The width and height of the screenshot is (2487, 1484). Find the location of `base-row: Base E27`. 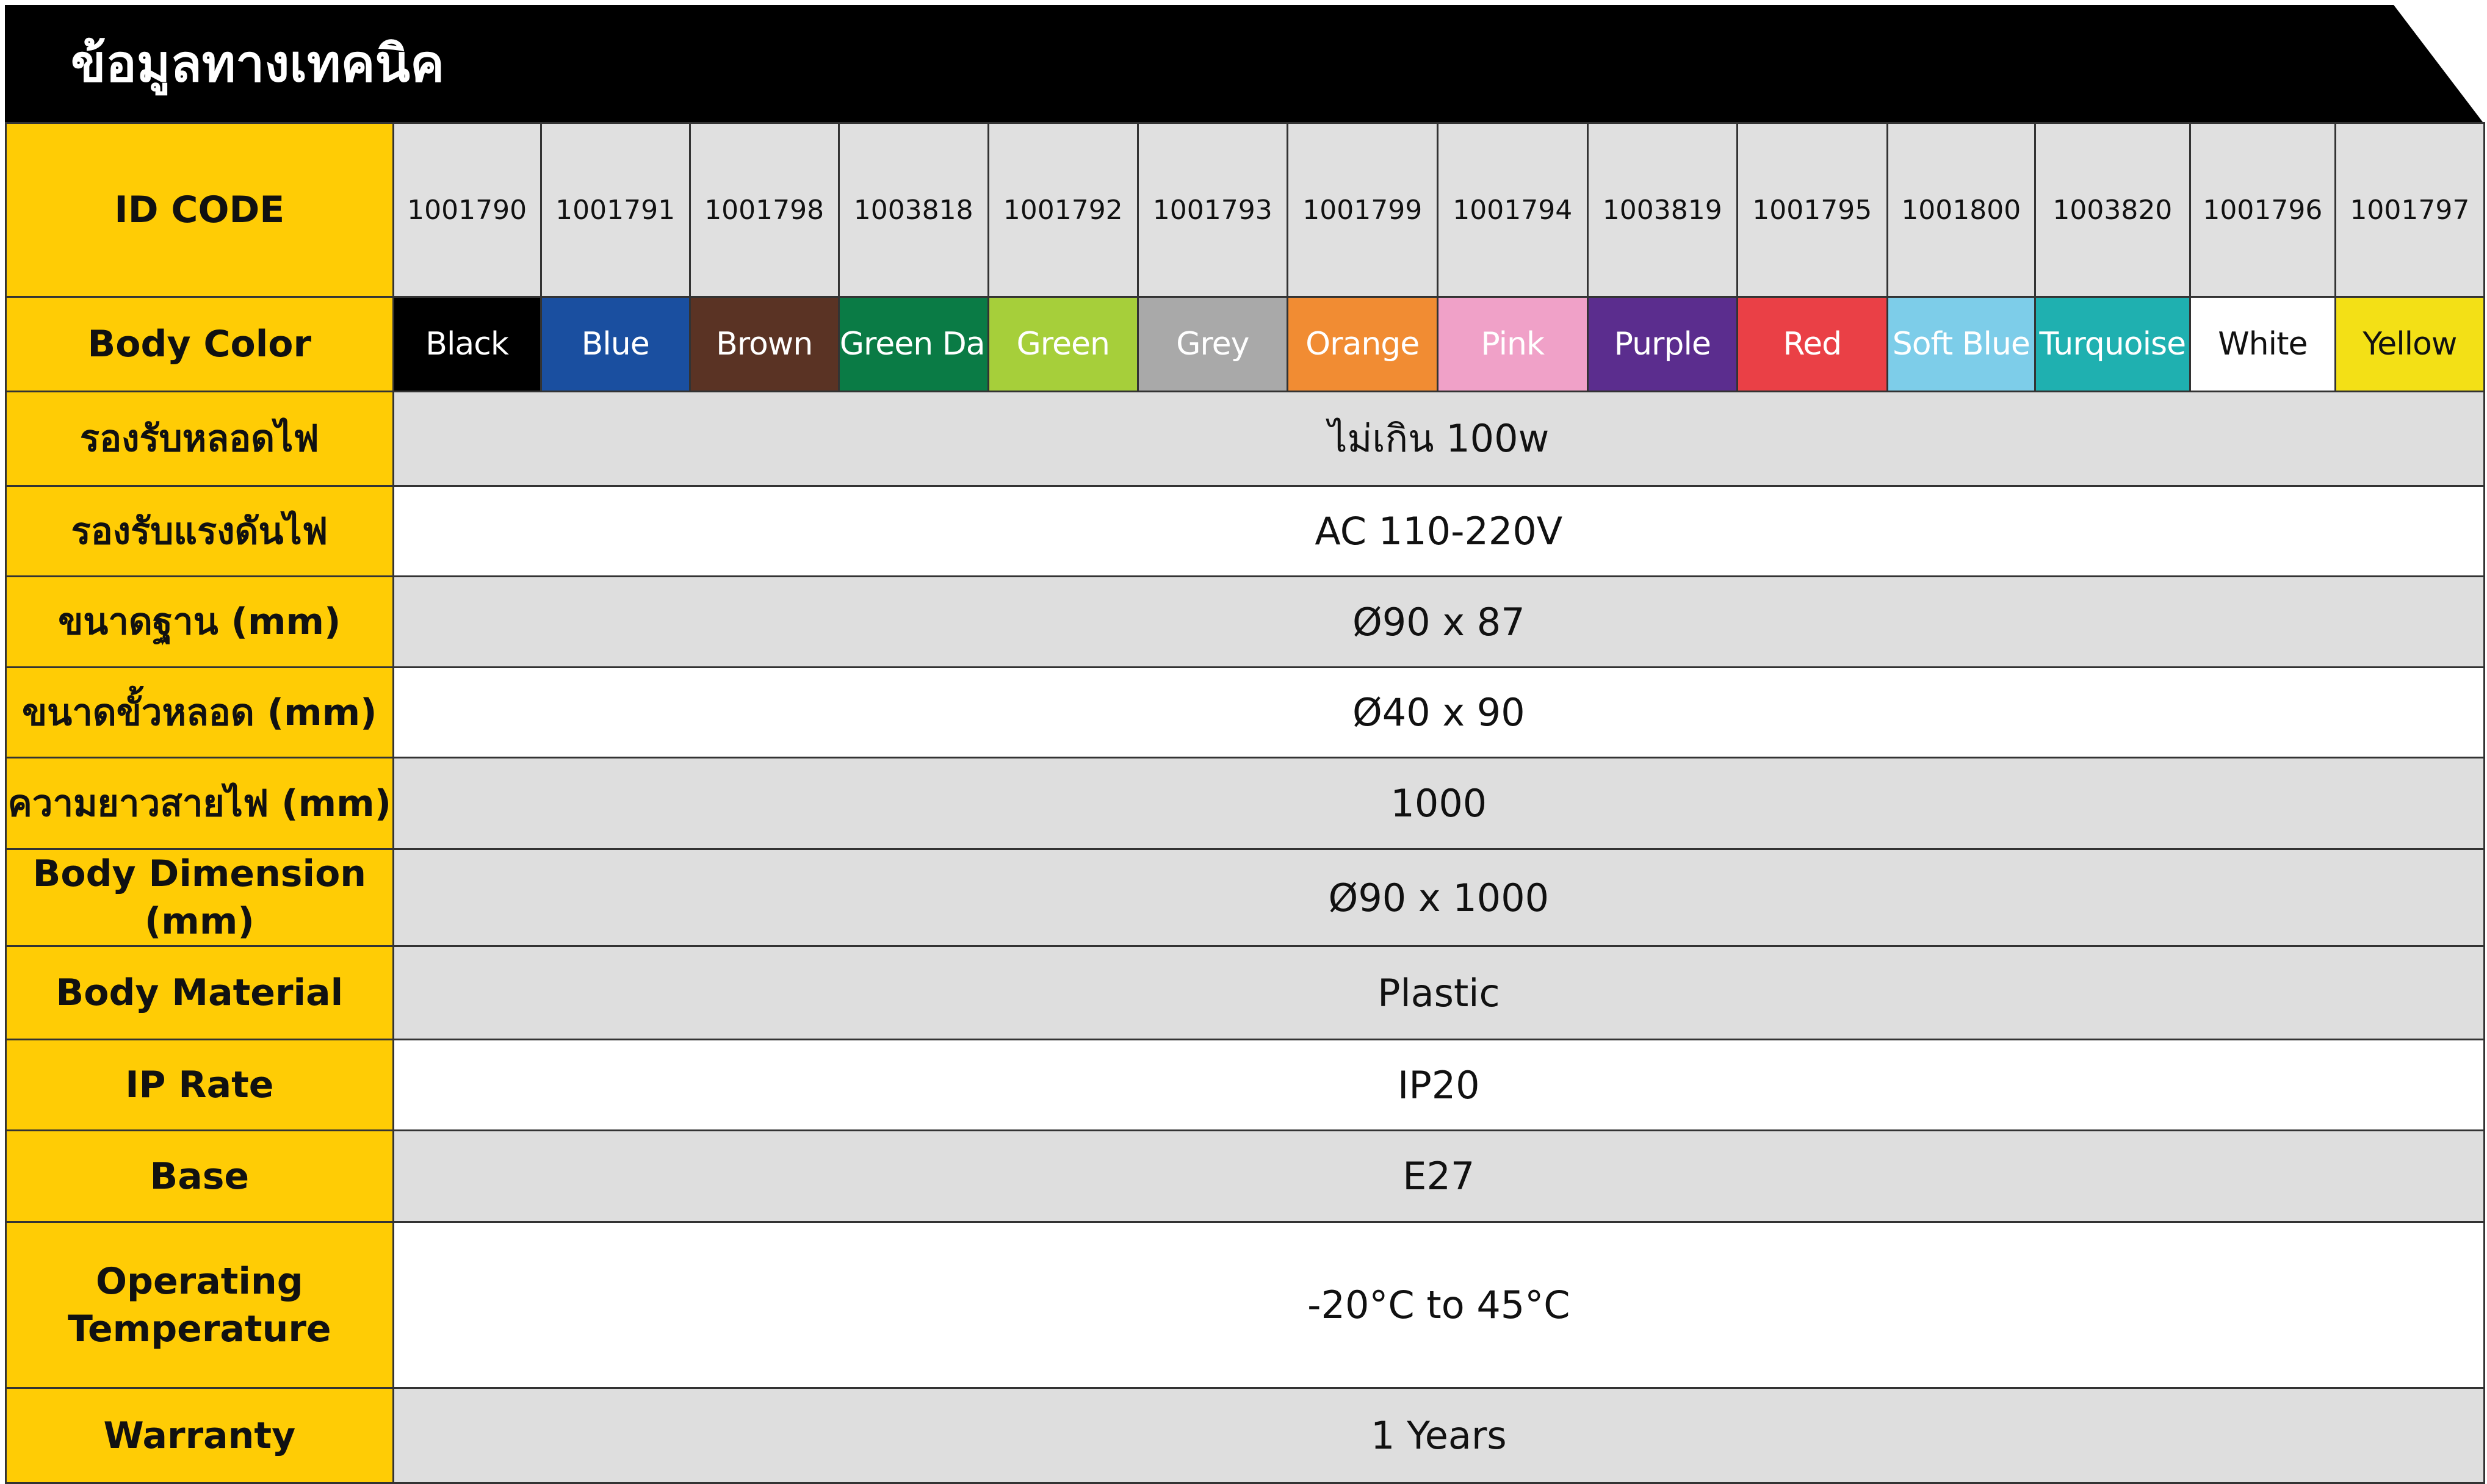

base-row: Base E27 is located at coordinates (1245, 1176).